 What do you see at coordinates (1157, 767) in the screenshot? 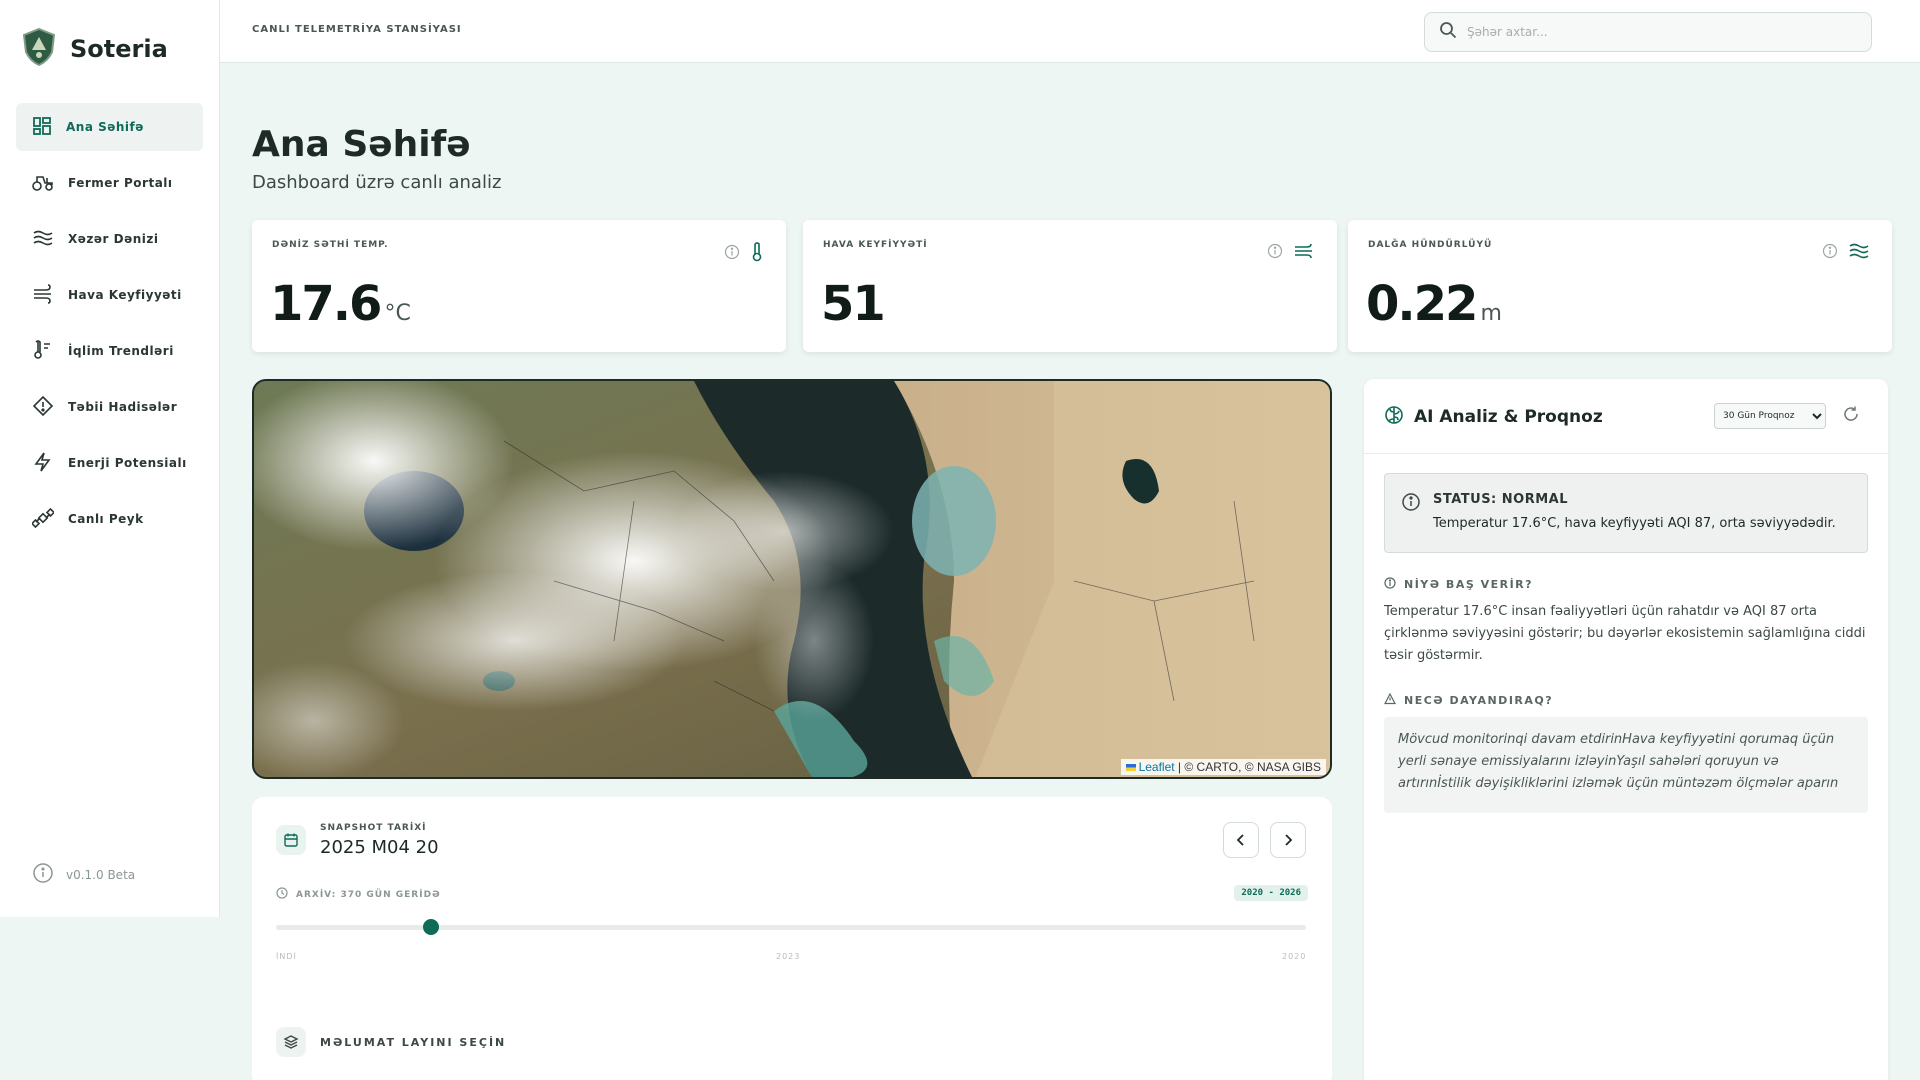
I see `leaflet-link: Leaflet` at bounding box center [1157, 767].